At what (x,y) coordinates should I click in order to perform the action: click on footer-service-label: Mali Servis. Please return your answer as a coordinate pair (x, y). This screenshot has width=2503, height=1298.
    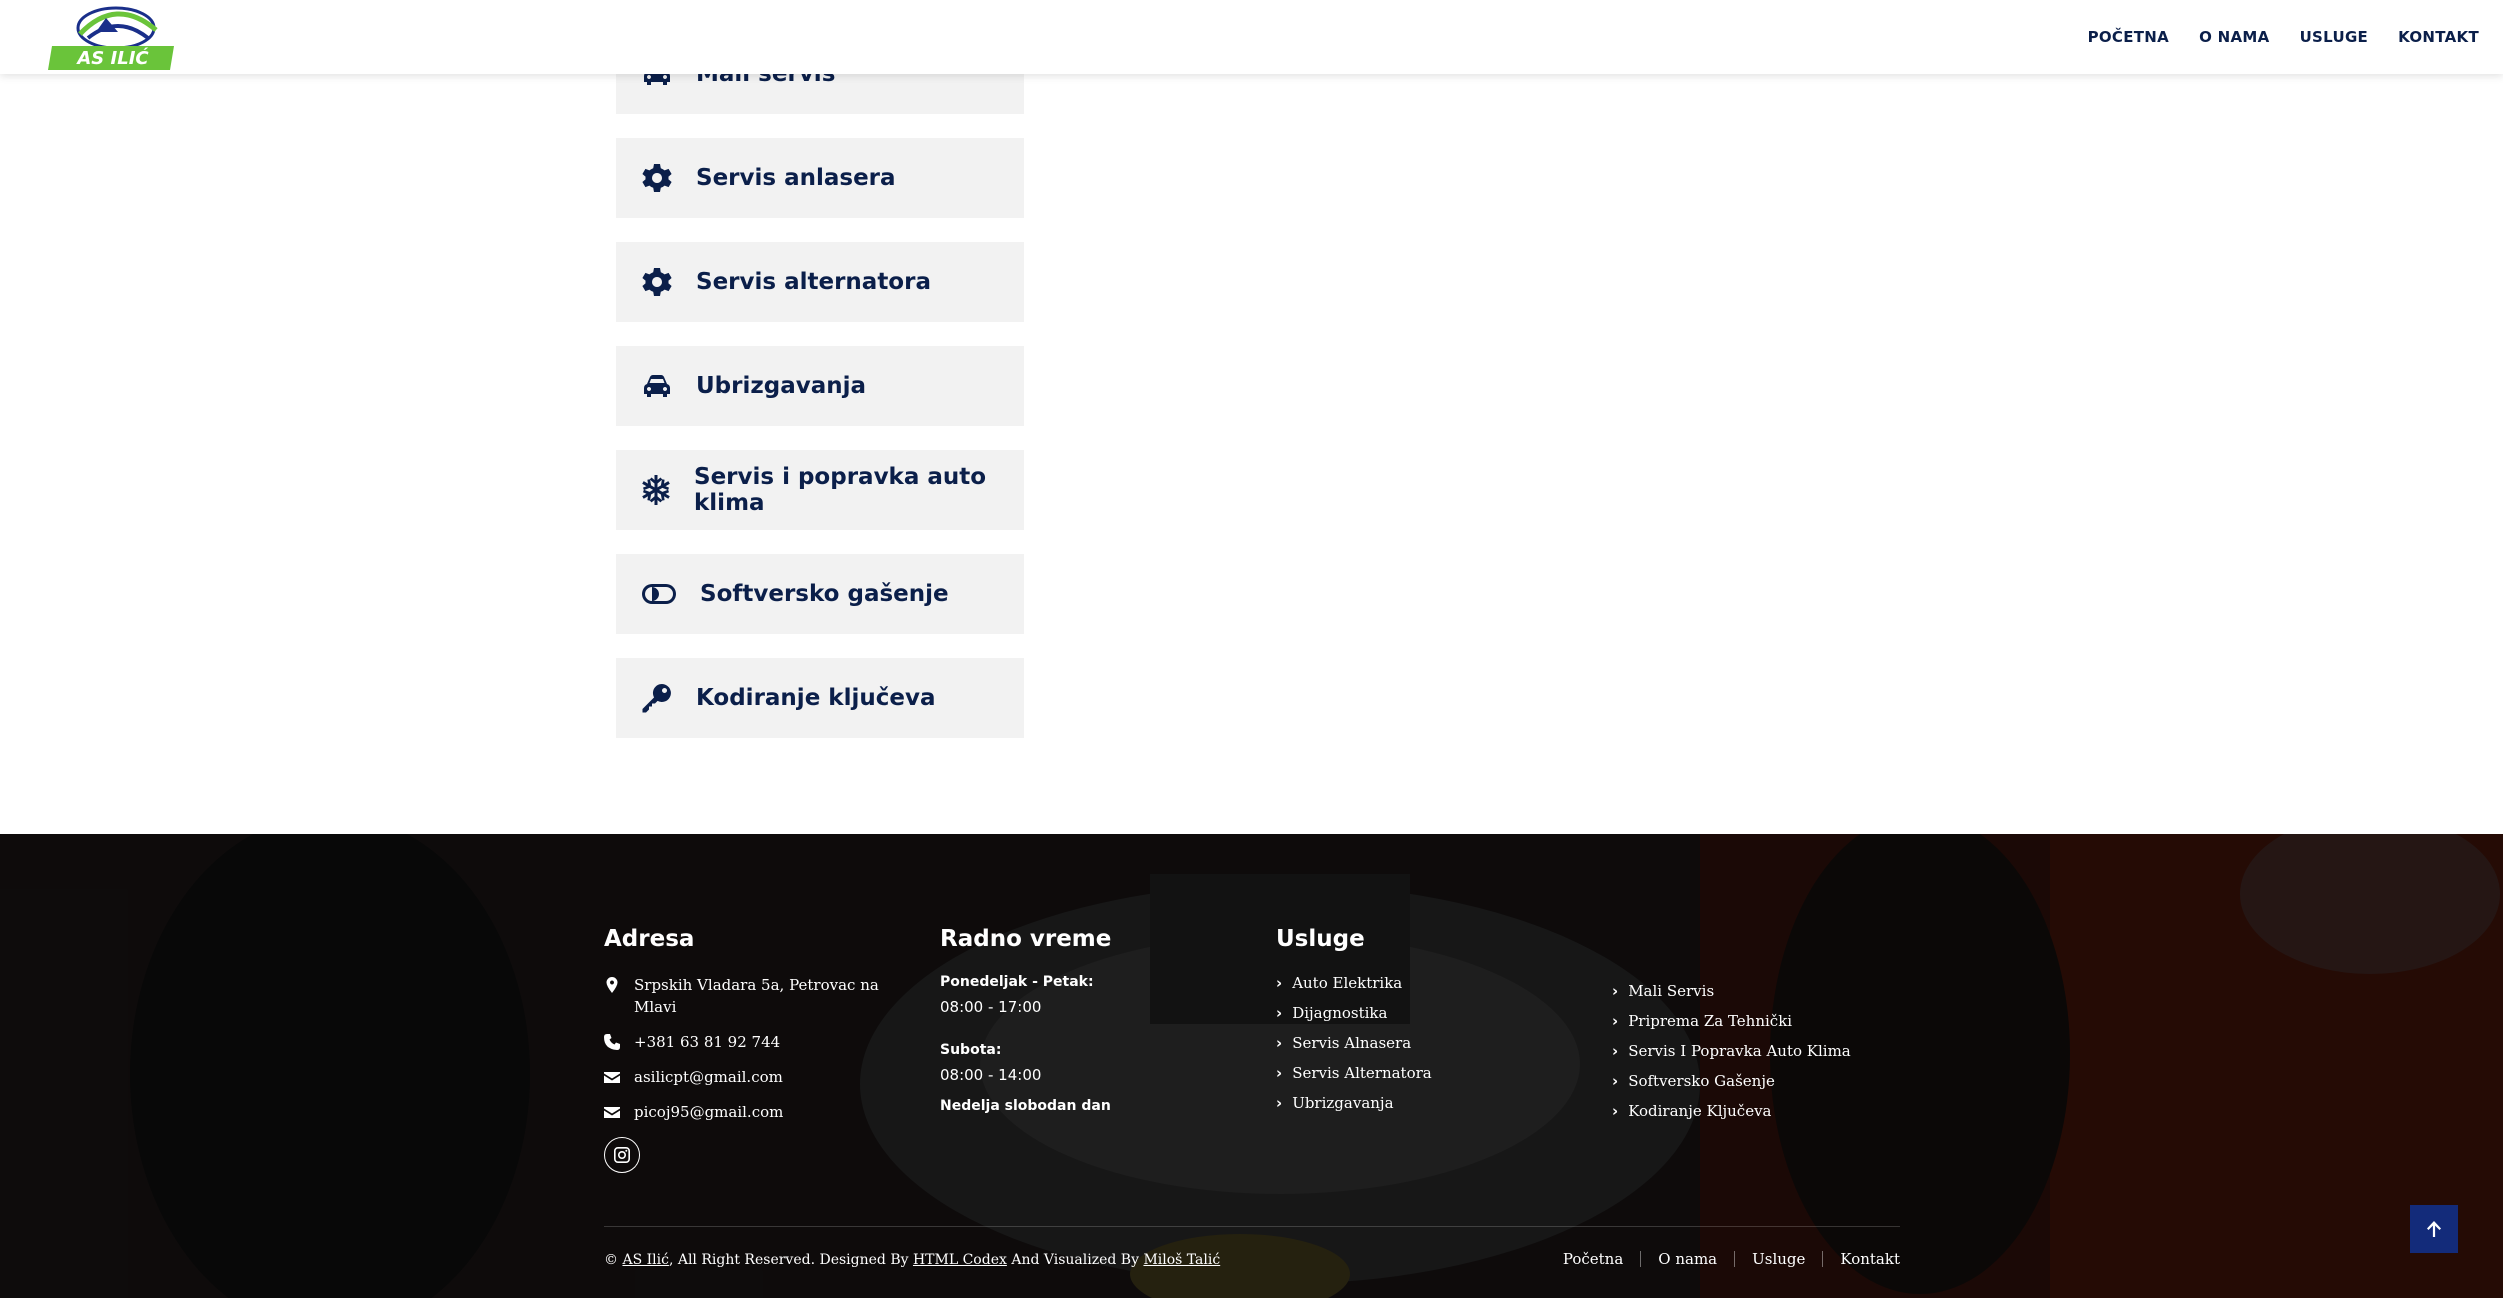
    Looking at the image, I should click on (1671, 991).